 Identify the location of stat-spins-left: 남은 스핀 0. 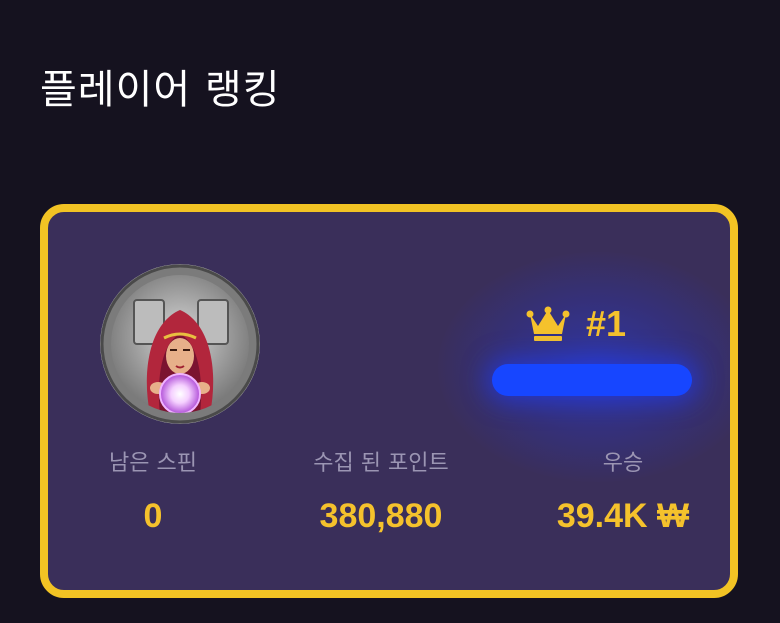
(153, 494).